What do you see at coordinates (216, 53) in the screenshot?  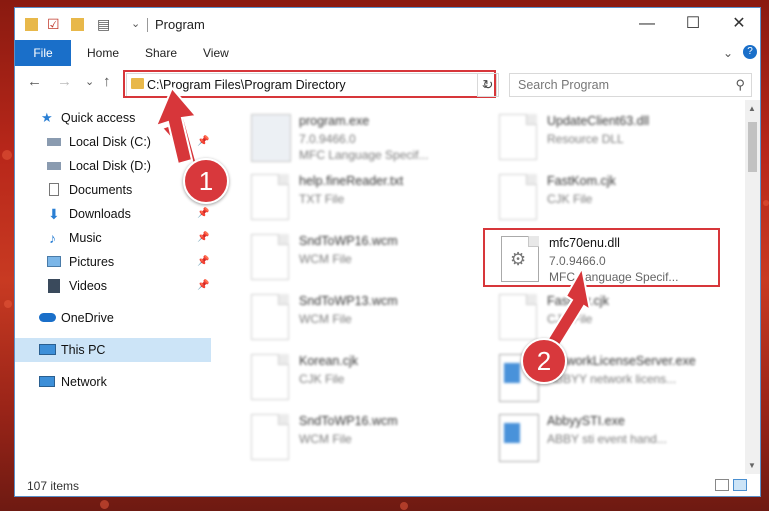 I see `tab-view: View` at bounding box center [216, 53].